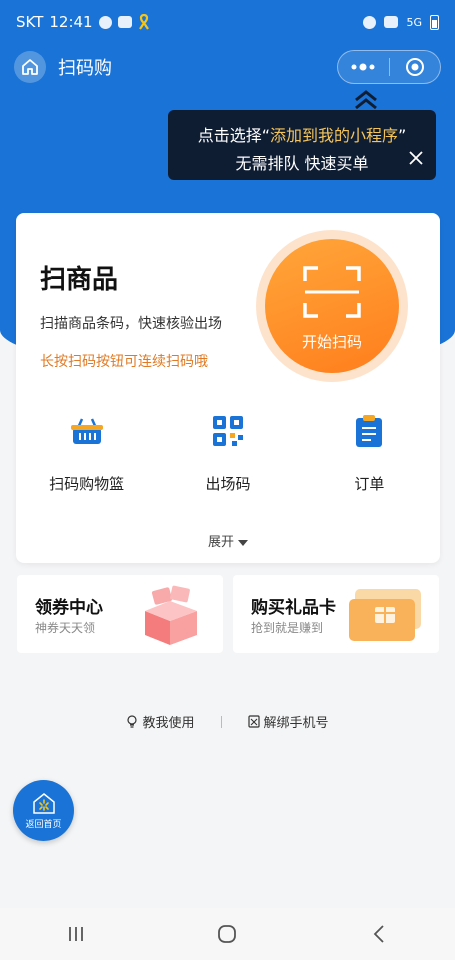 This screenshot has width=455, height=960. I want to click on start-scan-button: 开始扫码, so click(332, 306).